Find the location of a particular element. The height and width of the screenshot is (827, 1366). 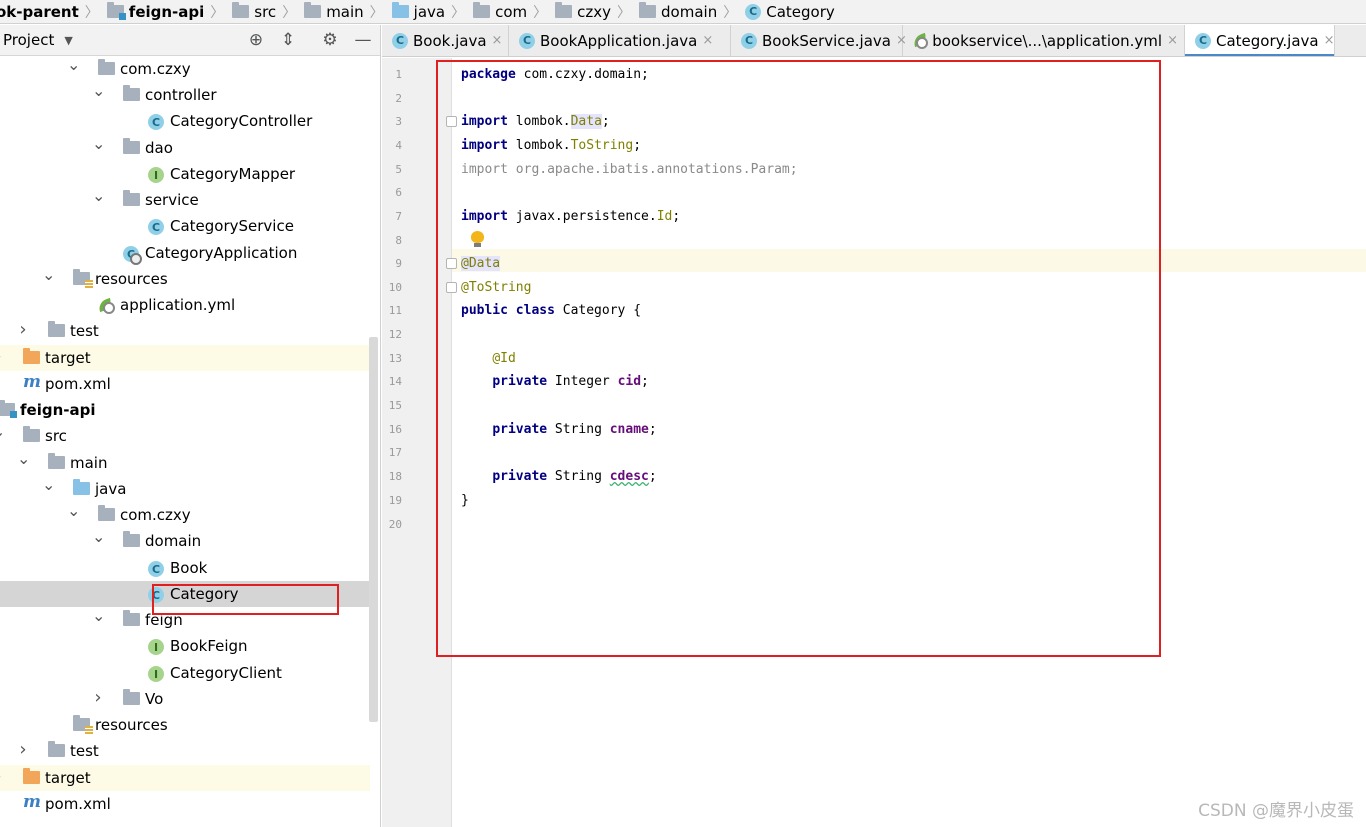

project-view-selector: Project is located at coordinates (28, 40).